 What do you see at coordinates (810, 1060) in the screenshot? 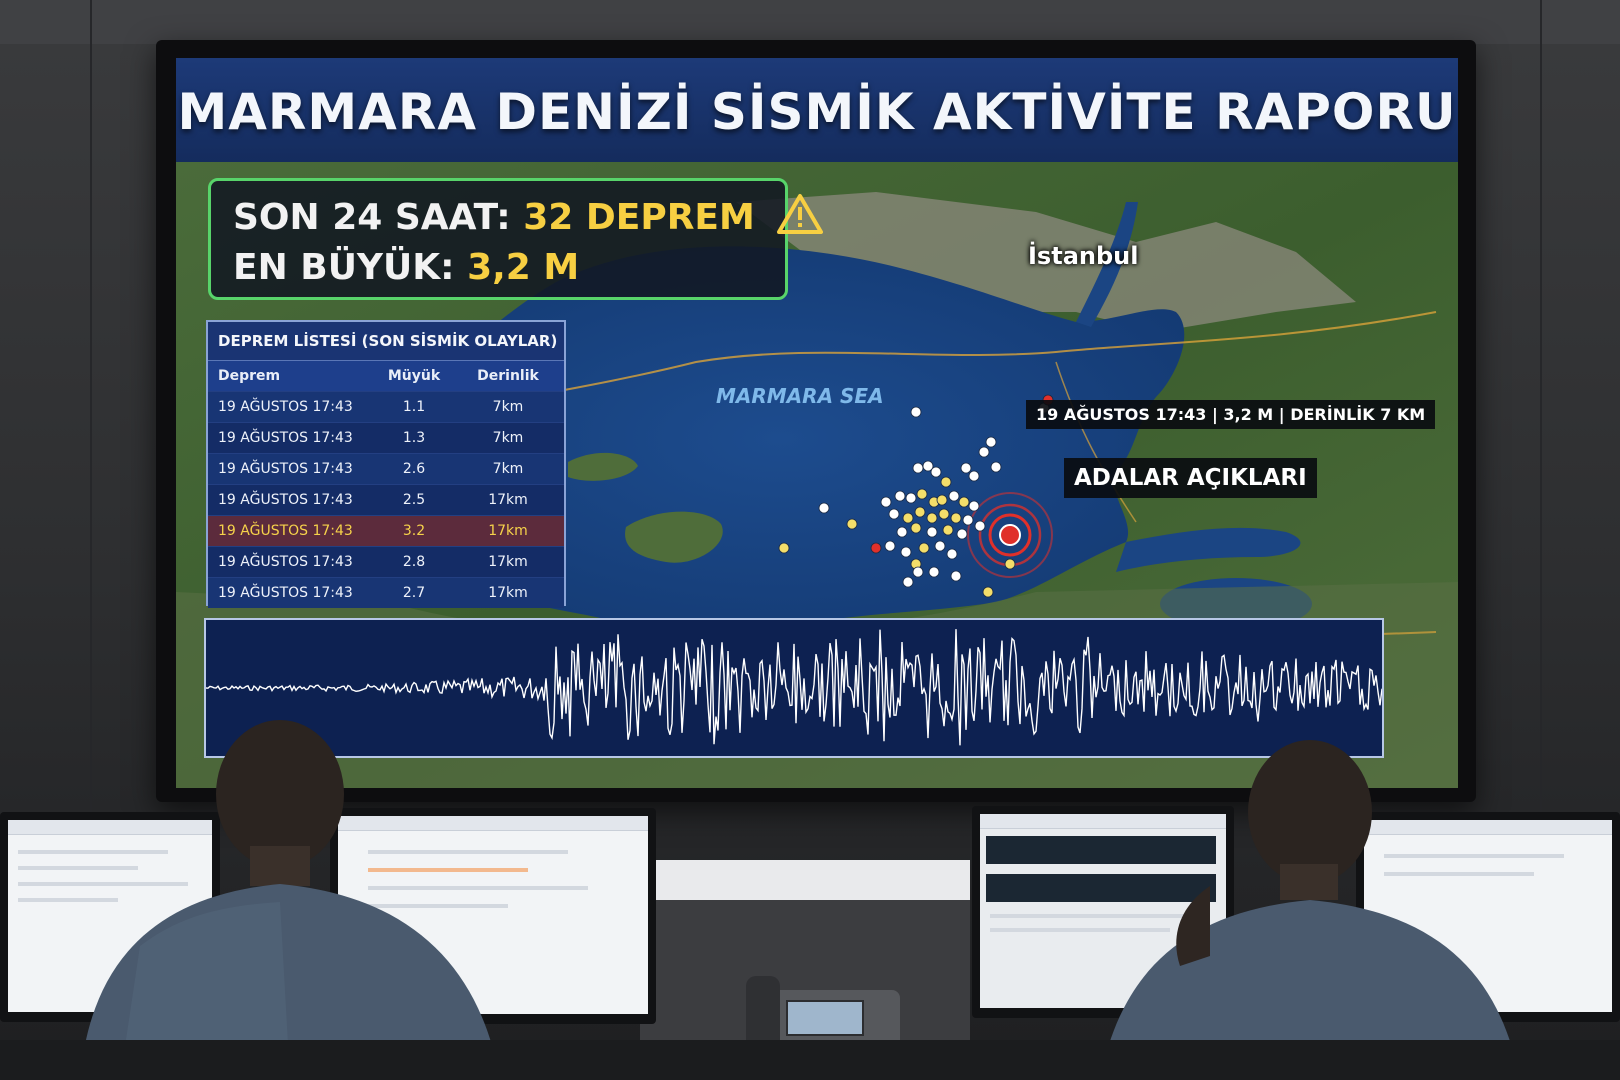
I see `desk-surface` at bounding box center [810, 1060].